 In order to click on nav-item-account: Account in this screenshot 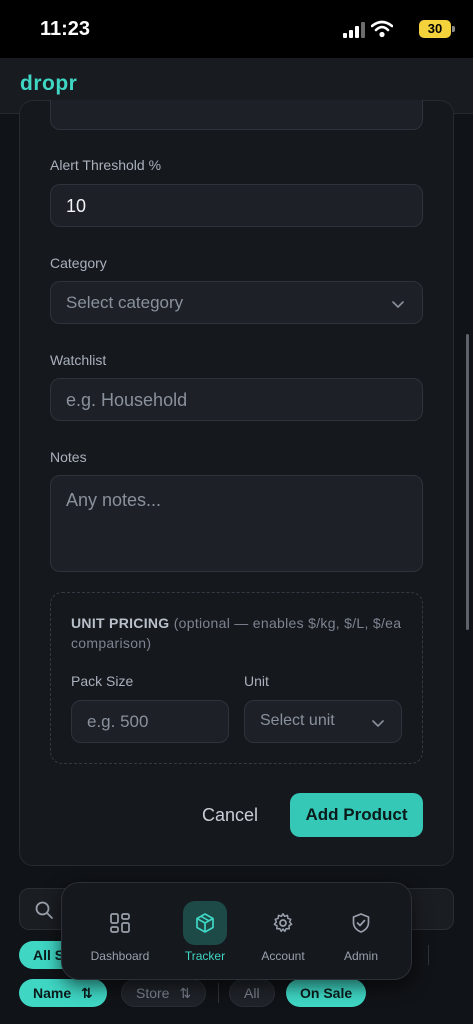, I will do `click(283, 932)`.